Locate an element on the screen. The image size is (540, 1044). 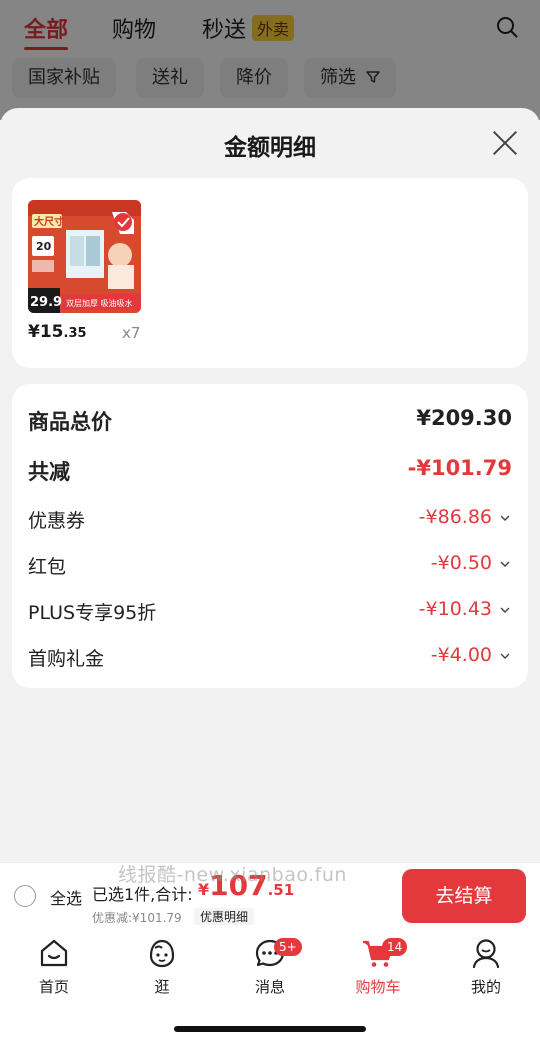
tab-browse: 逛 is located at coordinates (162, 966).